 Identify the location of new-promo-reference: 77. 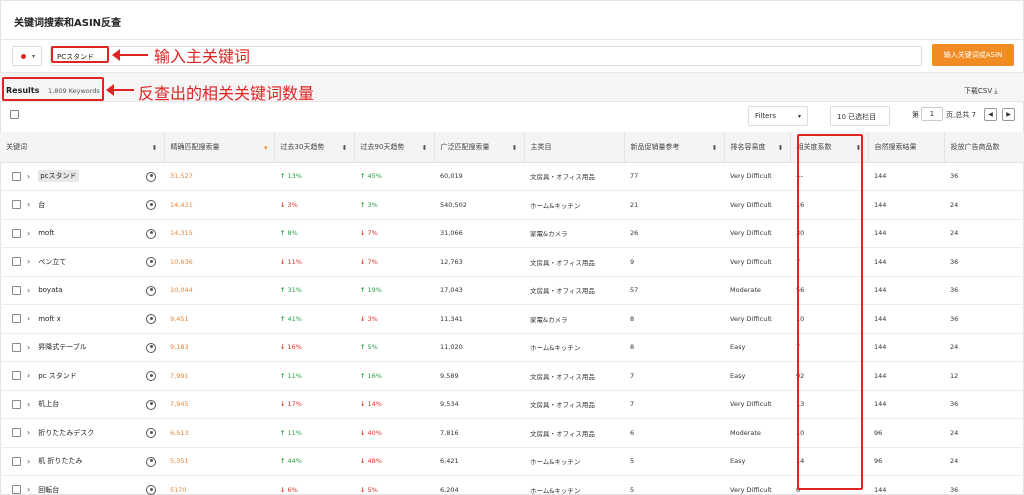
(674, 176).